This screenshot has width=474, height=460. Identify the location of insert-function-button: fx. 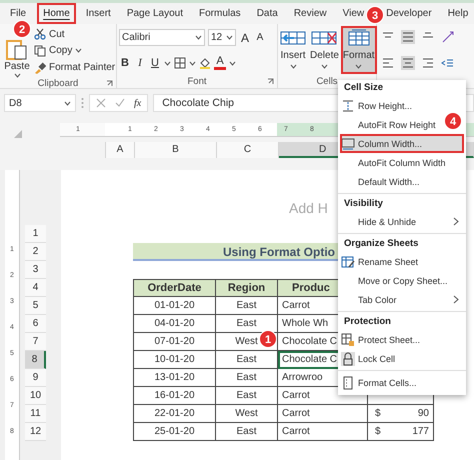
(138, 103).